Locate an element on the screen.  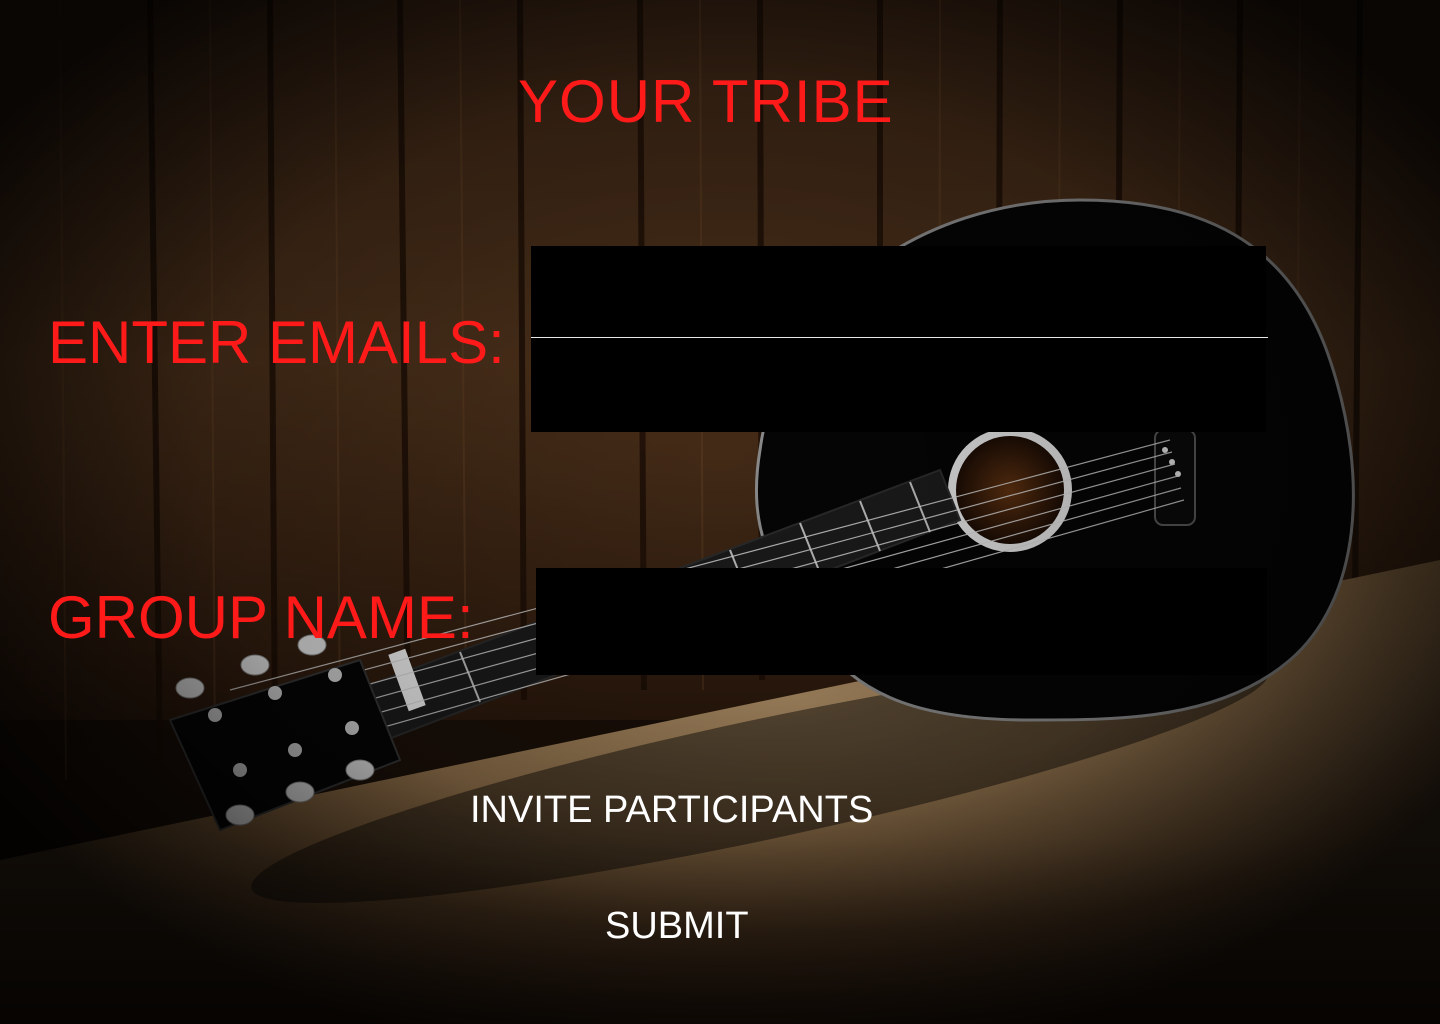
group-name-label: GROUP NAME: is located at coordinates (261, 617).